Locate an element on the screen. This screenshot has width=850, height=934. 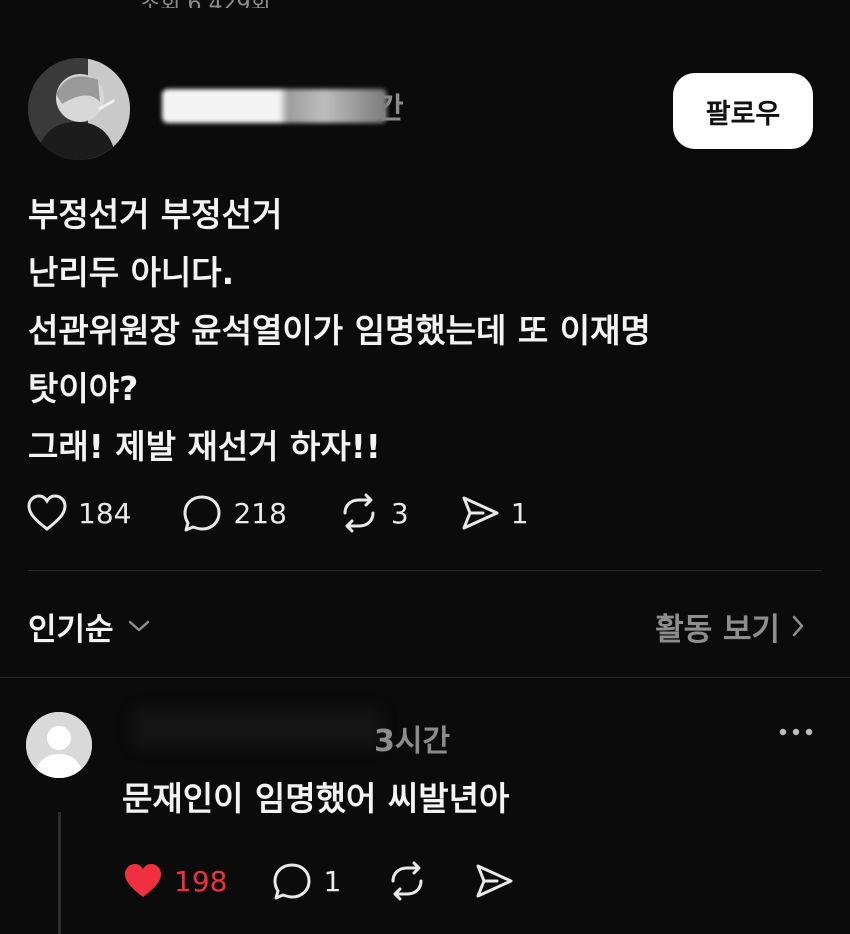
post-line: 부정선거 부정선거 is located at coordinates (155, 214).